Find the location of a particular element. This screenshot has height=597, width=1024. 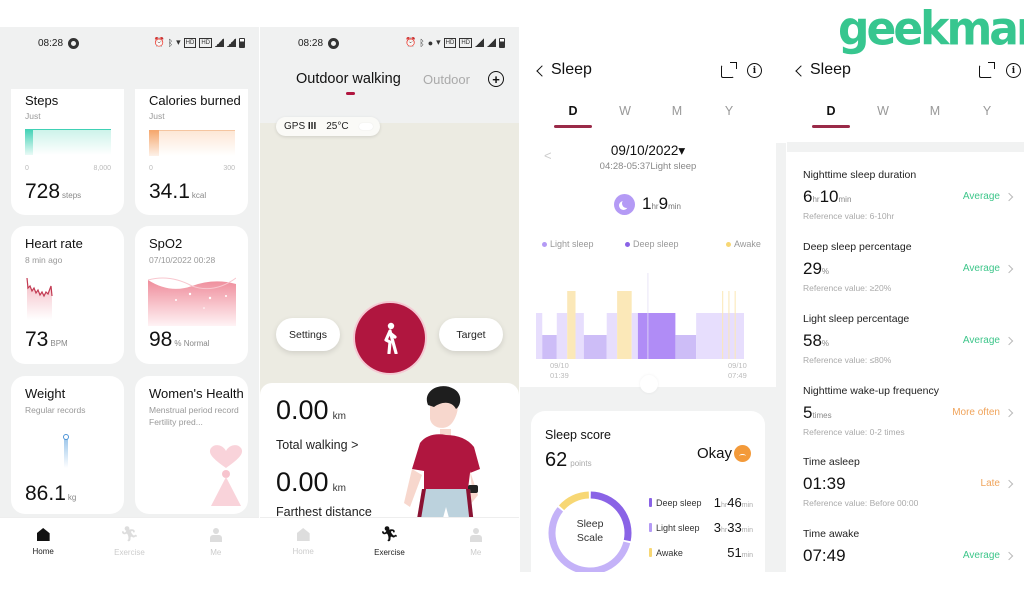

cloud-icon is located at coordinates (365, 126).